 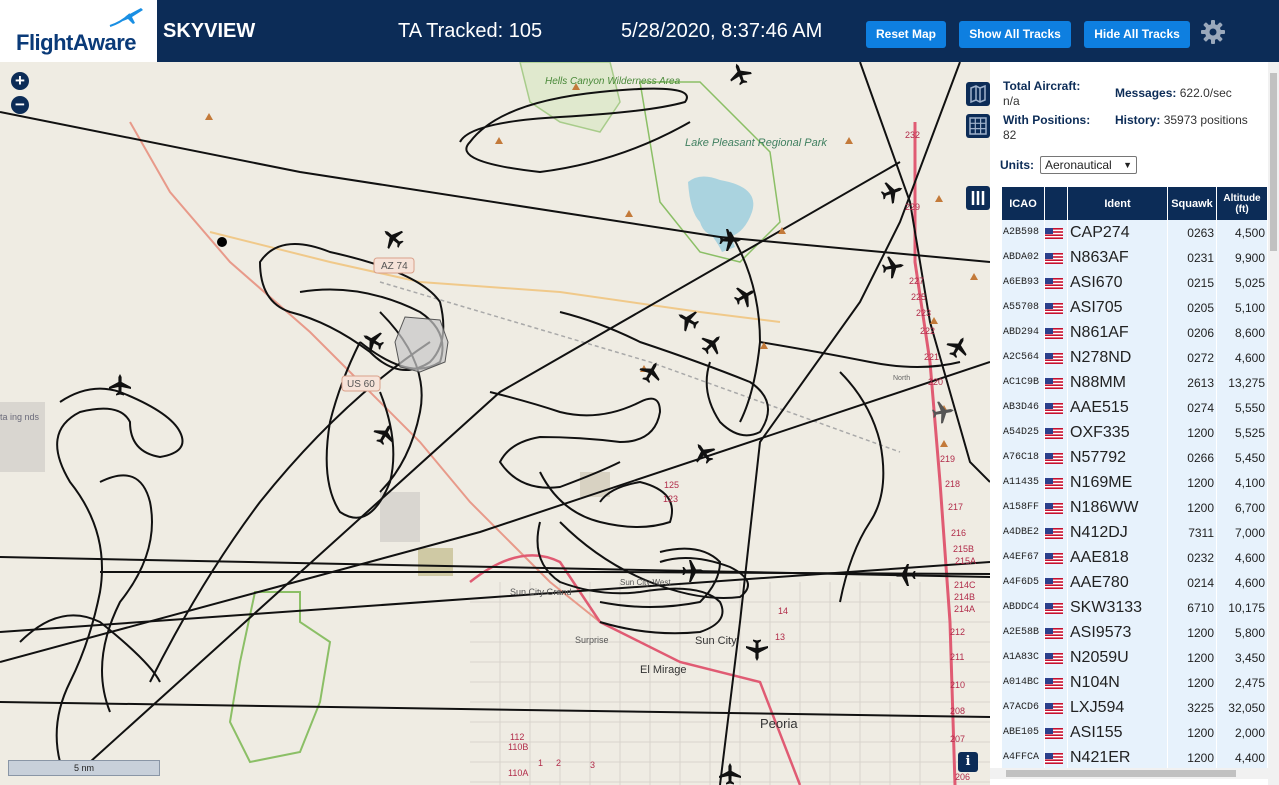 I want to click on table-row: A4EF67 AAE818 0232 4,600, so click(x=1134, y=557).